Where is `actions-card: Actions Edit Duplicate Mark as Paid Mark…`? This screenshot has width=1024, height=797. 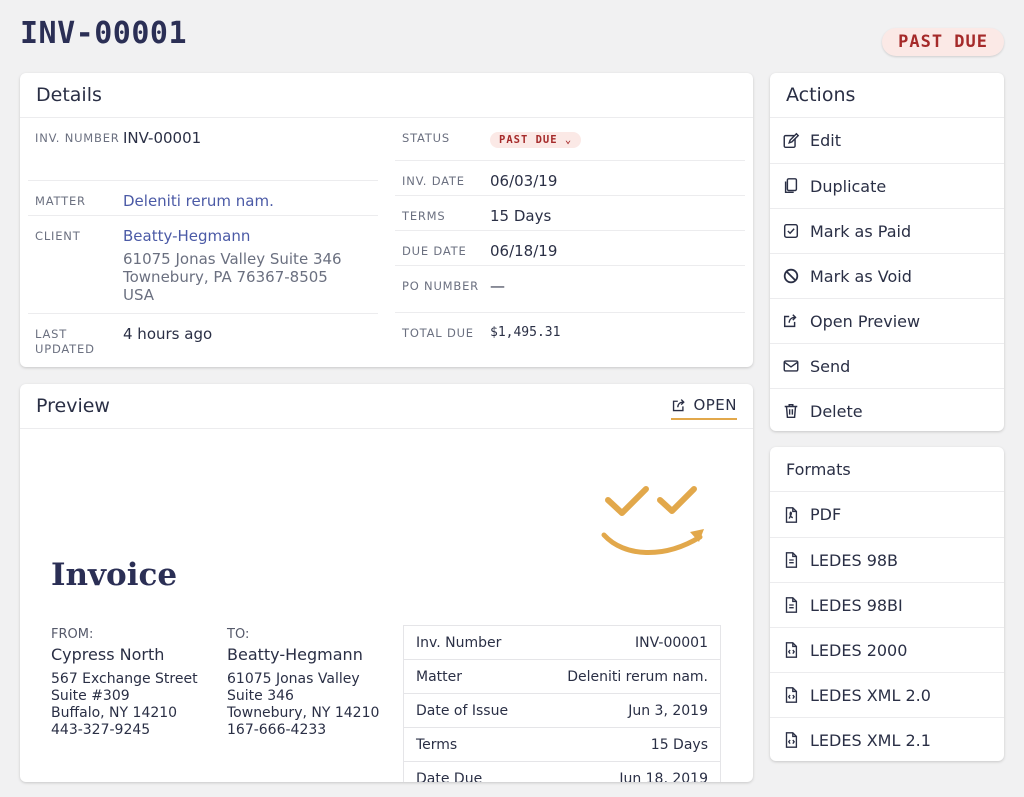 actions-card: Actions Edit Duplicate Mark as Paid Mark… is located at coordinates (887, 252).